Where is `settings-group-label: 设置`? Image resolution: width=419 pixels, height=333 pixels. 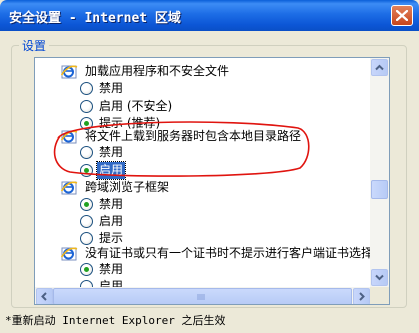
settings-group-label: 设置 is located at coordinates (34, 45).